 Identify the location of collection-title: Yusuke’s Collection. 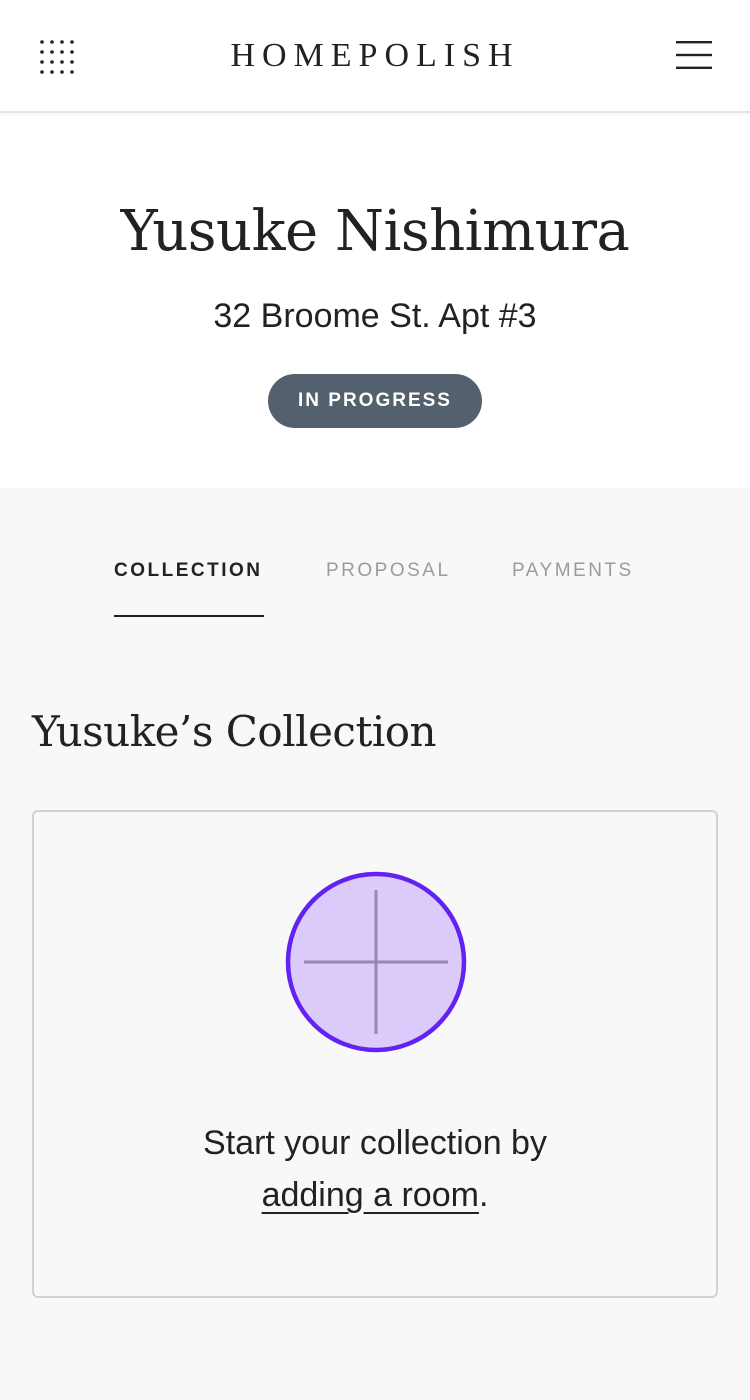
(234, 731).